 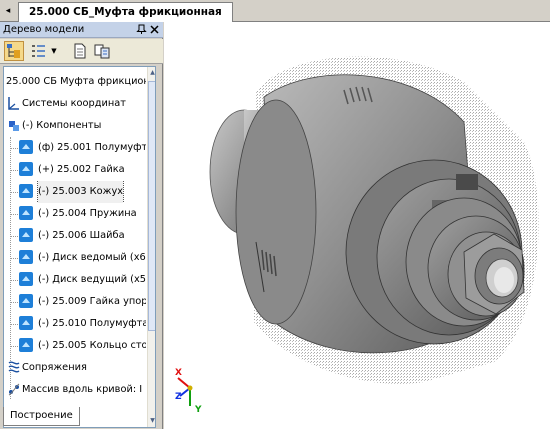 I want to click on tree-item-component: (-) 25.009 Гайка упорн, so click(x=75, y=302).